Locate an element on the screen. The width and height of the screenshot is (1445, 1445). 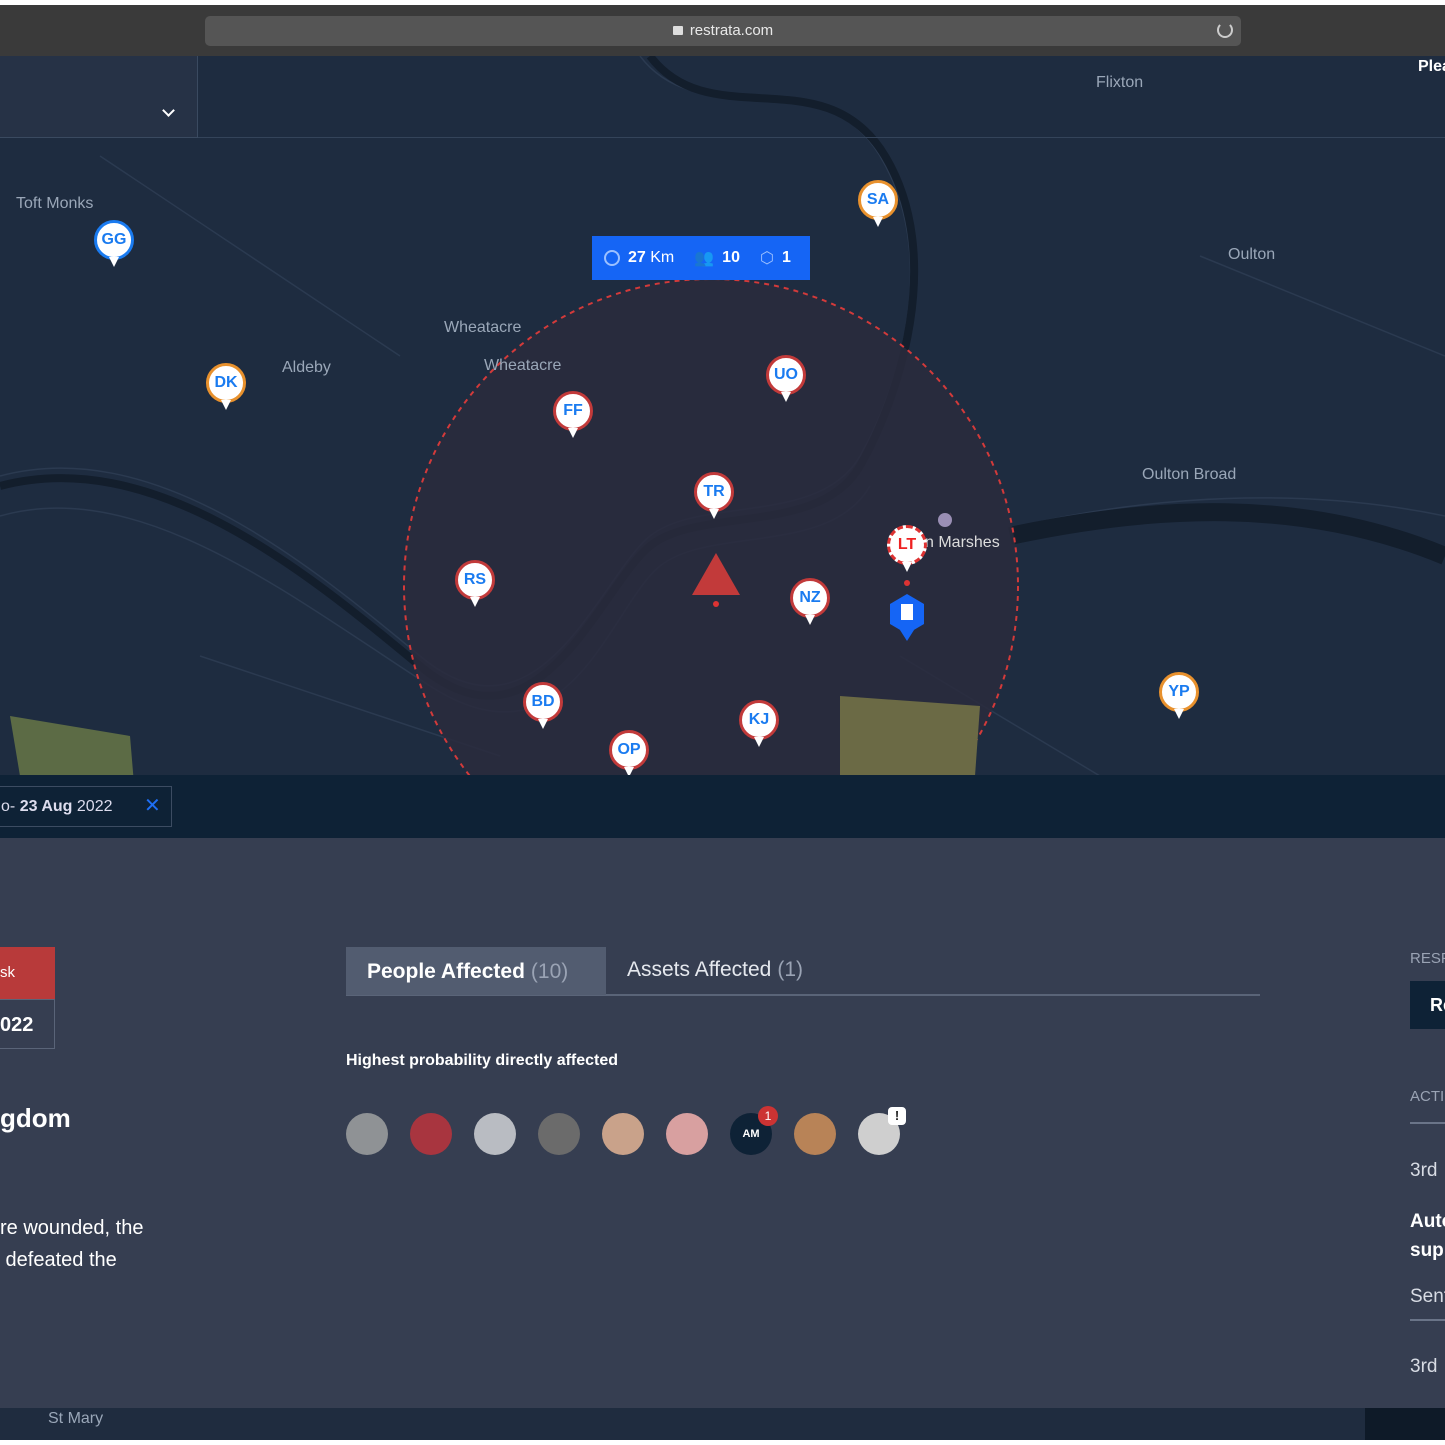
notification-badge: 1 is located at coordinates (768, 1116).